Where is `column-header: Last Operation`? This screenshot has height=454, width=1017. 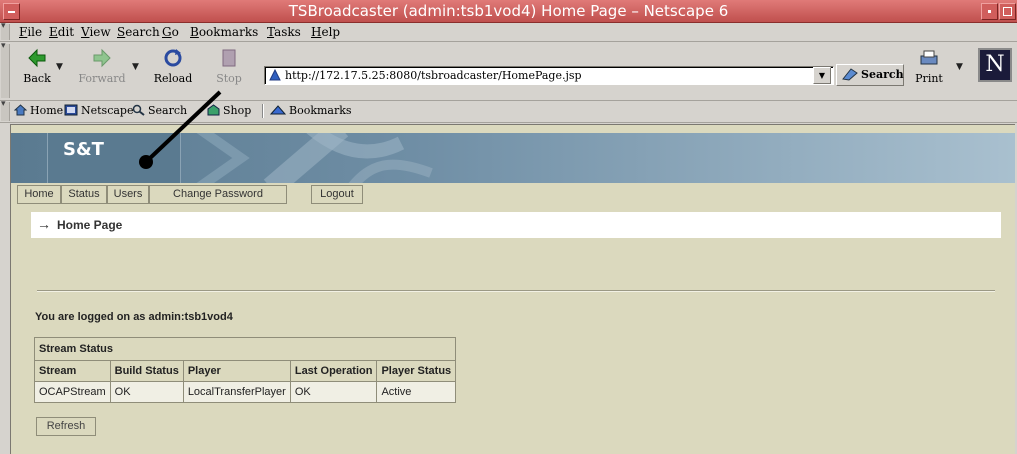 column-header: Last Operation is located at coordinates (333, 371).